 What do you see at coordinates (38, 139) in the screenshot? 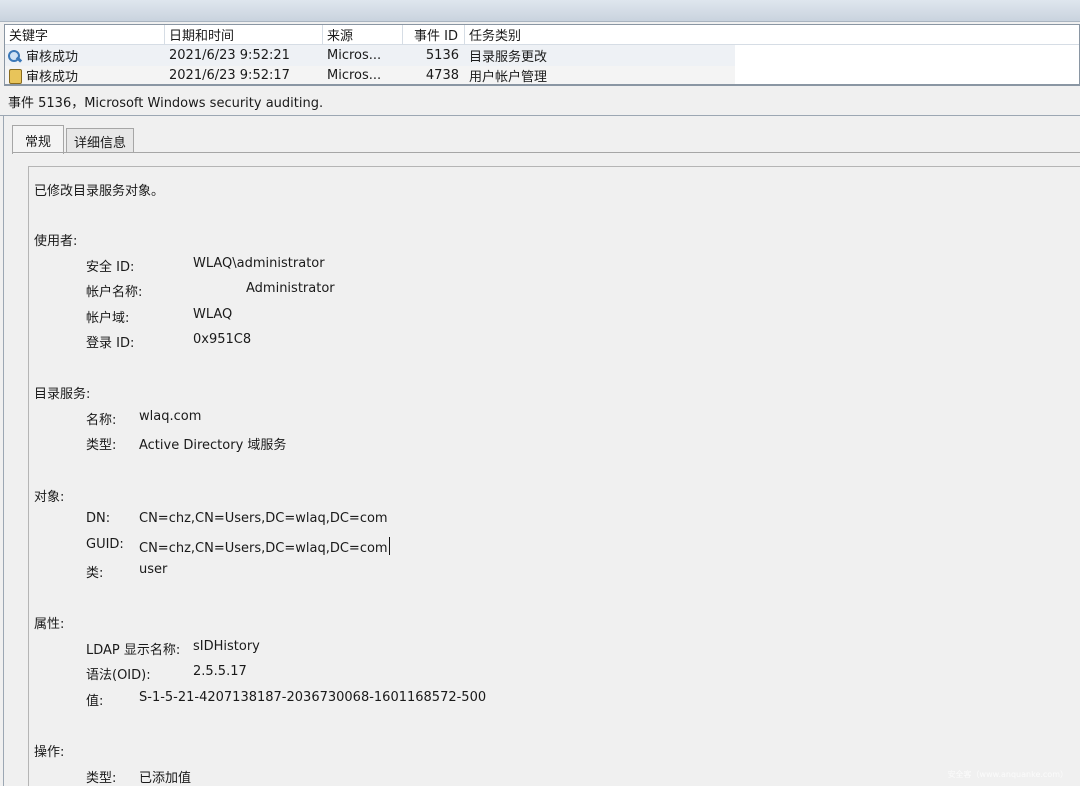
I see `tab-general: 常规` at bounding box center [38, 139].